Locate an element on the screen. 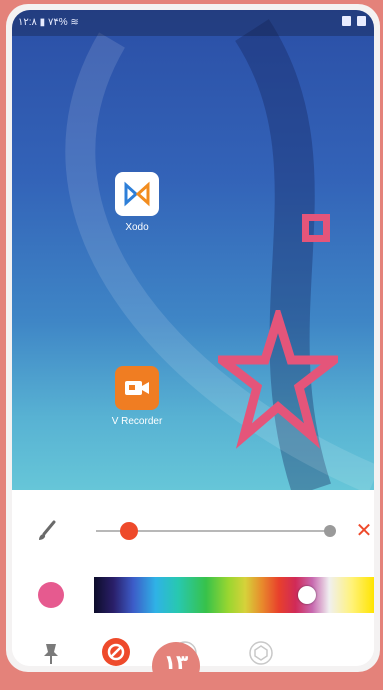  brush-size-thumb is located at coordinates (129, 531).